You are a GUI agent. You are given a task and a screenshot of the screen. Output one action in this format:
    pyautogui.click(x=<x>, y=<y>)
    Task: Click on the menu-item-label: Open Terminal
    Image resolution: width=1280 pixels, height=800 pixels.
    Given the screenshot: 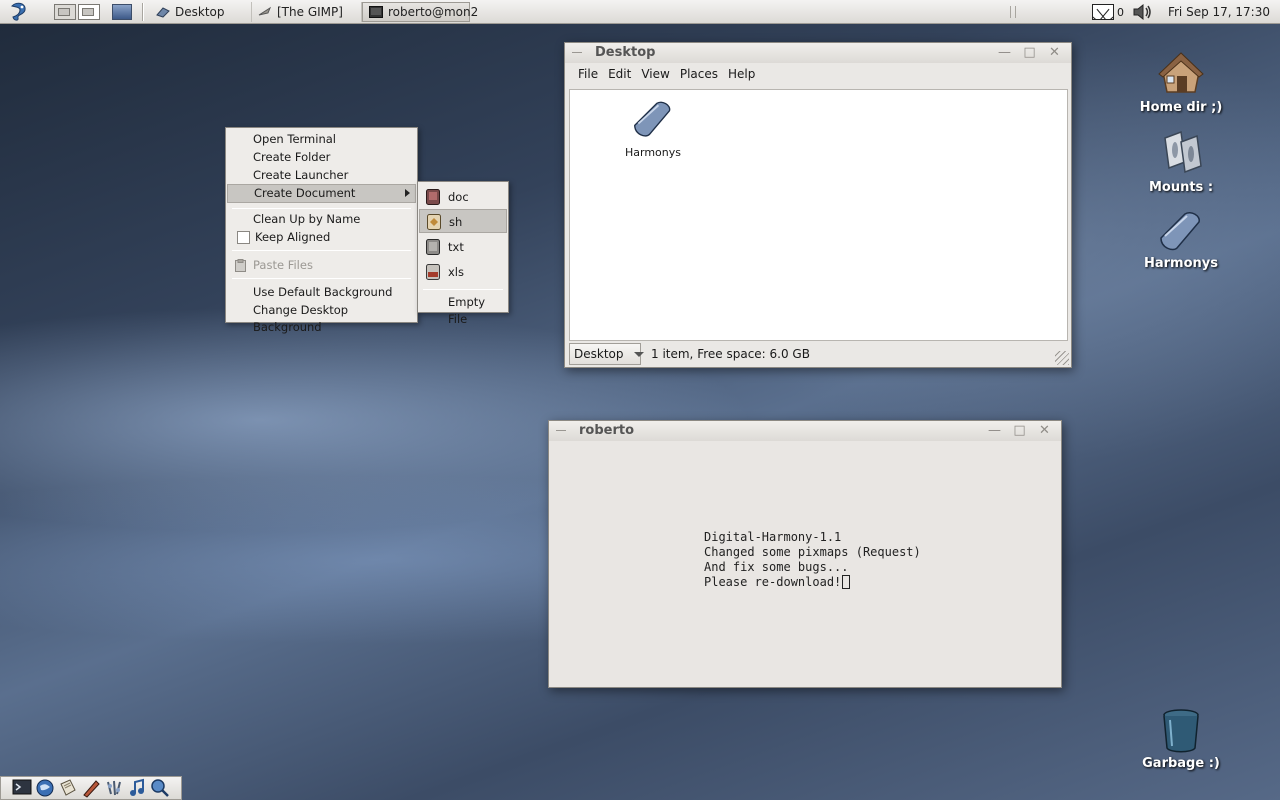 What is the action you would take?
    pyautogui.click(x=294, y=139)
    